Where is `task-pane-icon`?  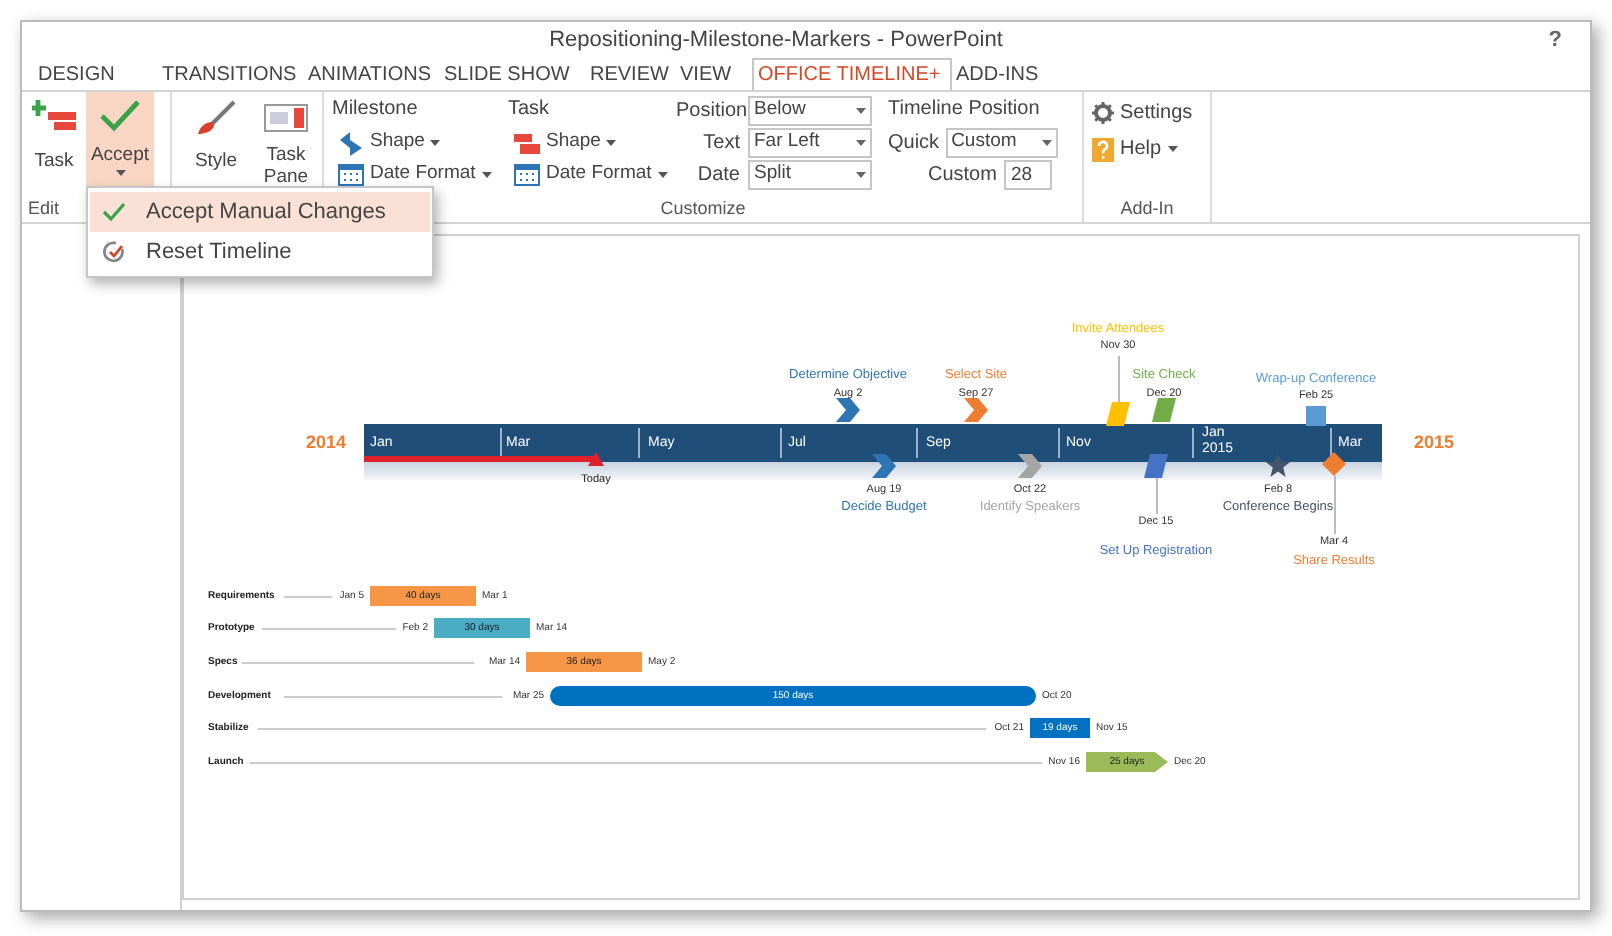 task-pane-icon is located at coordinates (286, 118).